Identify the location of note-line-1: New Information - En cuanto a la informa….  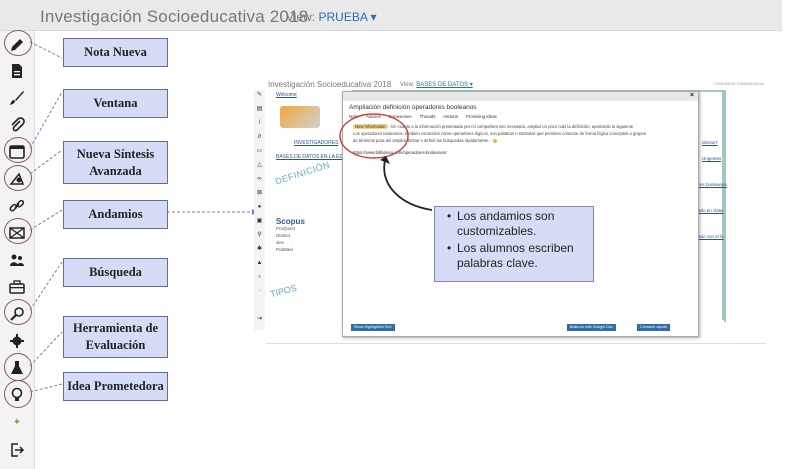
(493, 126).